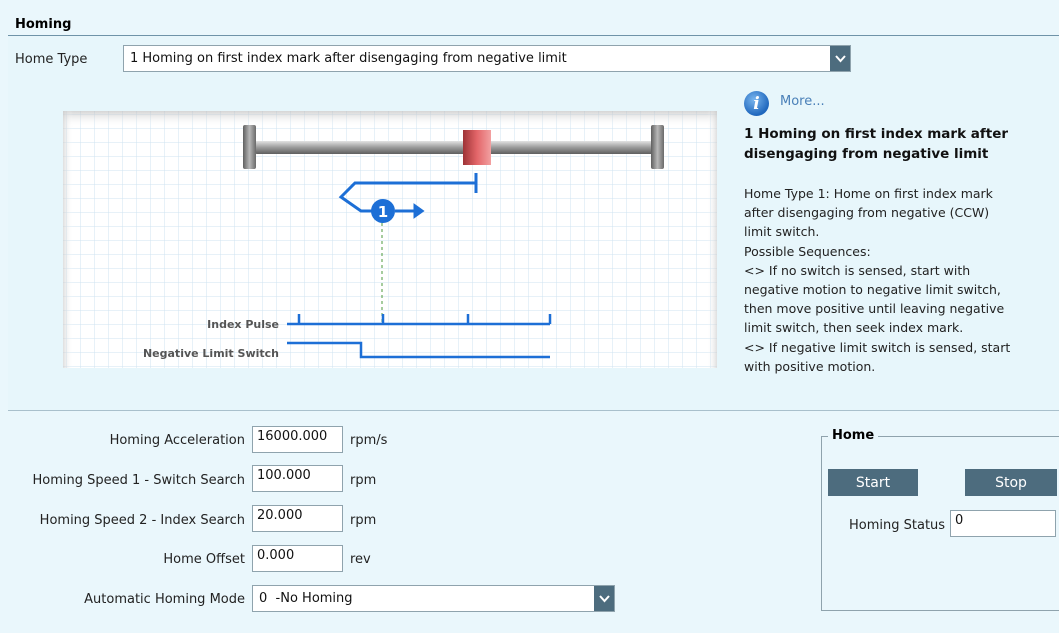 This screenshot has height=633, width=1059. What do you see at coordinates (306, 598) in the screenshot?
I see `automatic-homing-mode-value: 0 -No Homing` at bounding box center [306, 598].